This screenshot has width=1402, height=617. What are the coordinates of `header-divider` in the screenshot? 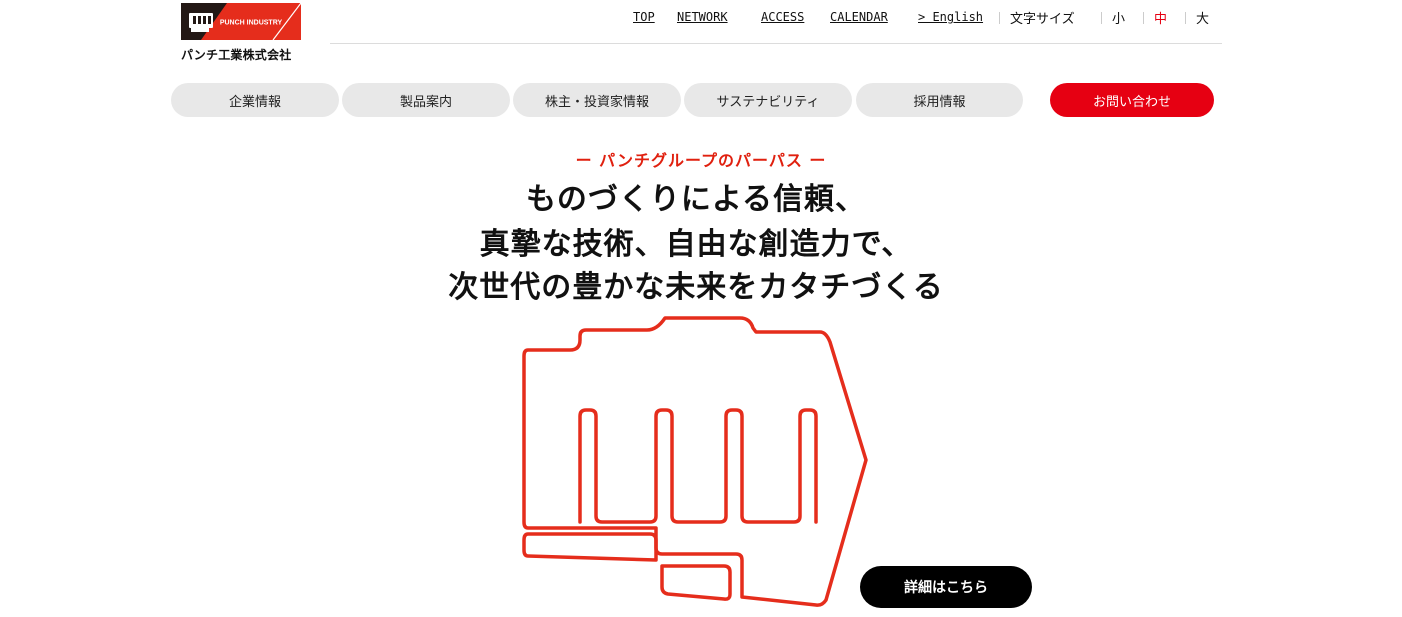 It's located at (776, 43).